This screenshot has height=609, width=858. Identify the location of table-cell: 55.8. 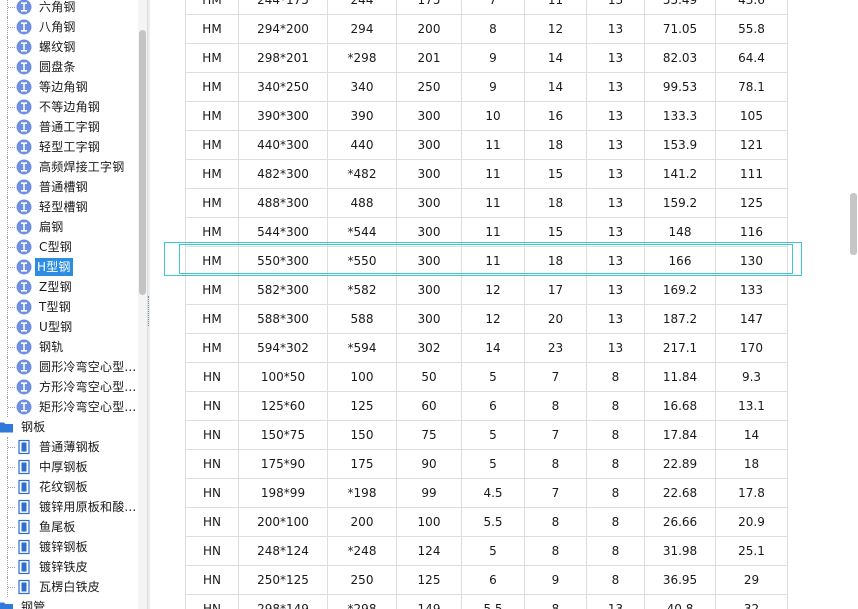
(751, 29).